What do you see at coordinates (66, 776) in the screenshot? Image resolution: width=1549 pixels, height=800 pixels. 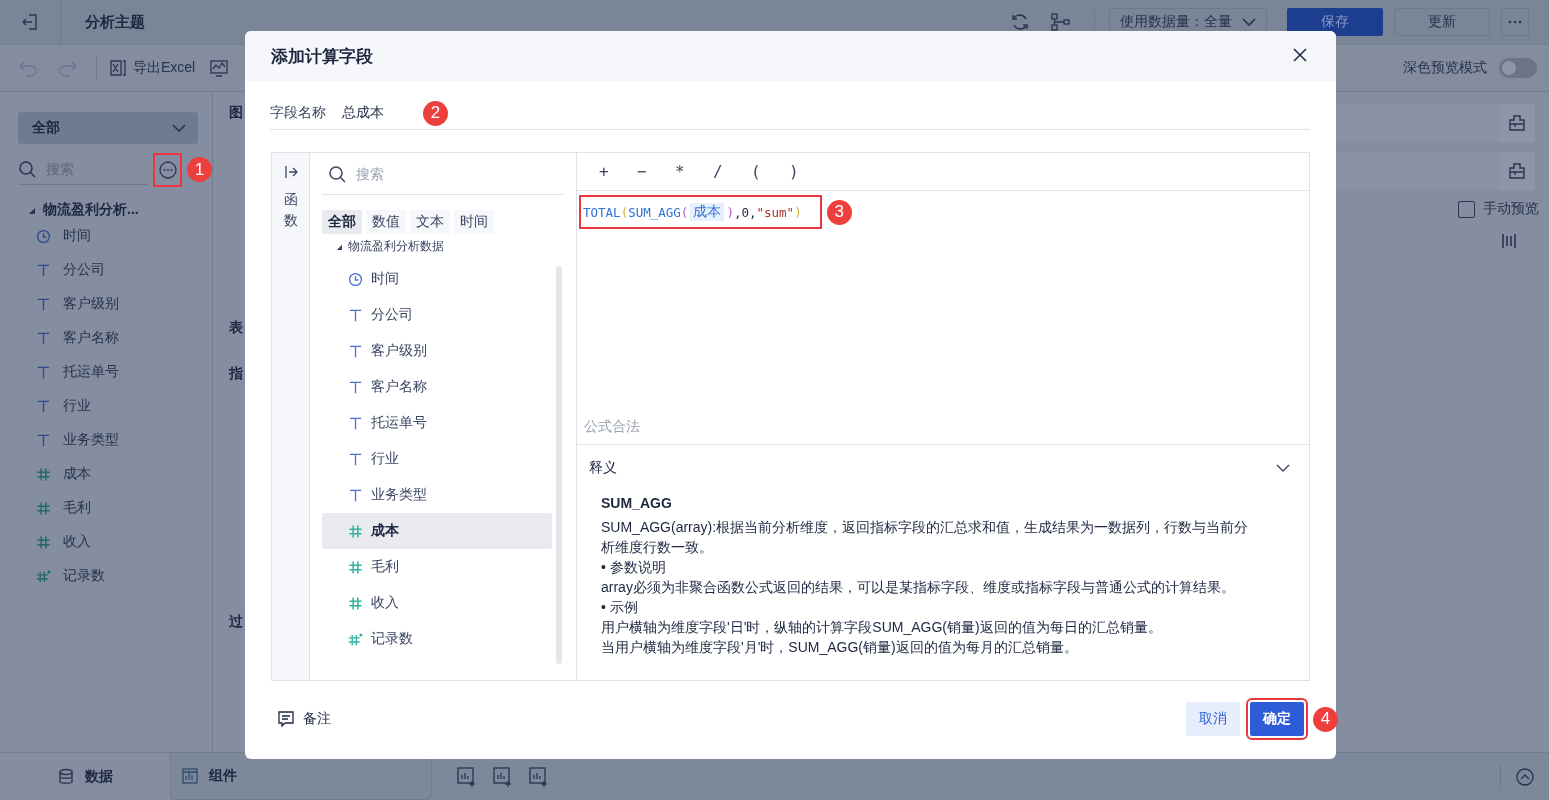 I see `database-icon` at bounding box center [66, 776].